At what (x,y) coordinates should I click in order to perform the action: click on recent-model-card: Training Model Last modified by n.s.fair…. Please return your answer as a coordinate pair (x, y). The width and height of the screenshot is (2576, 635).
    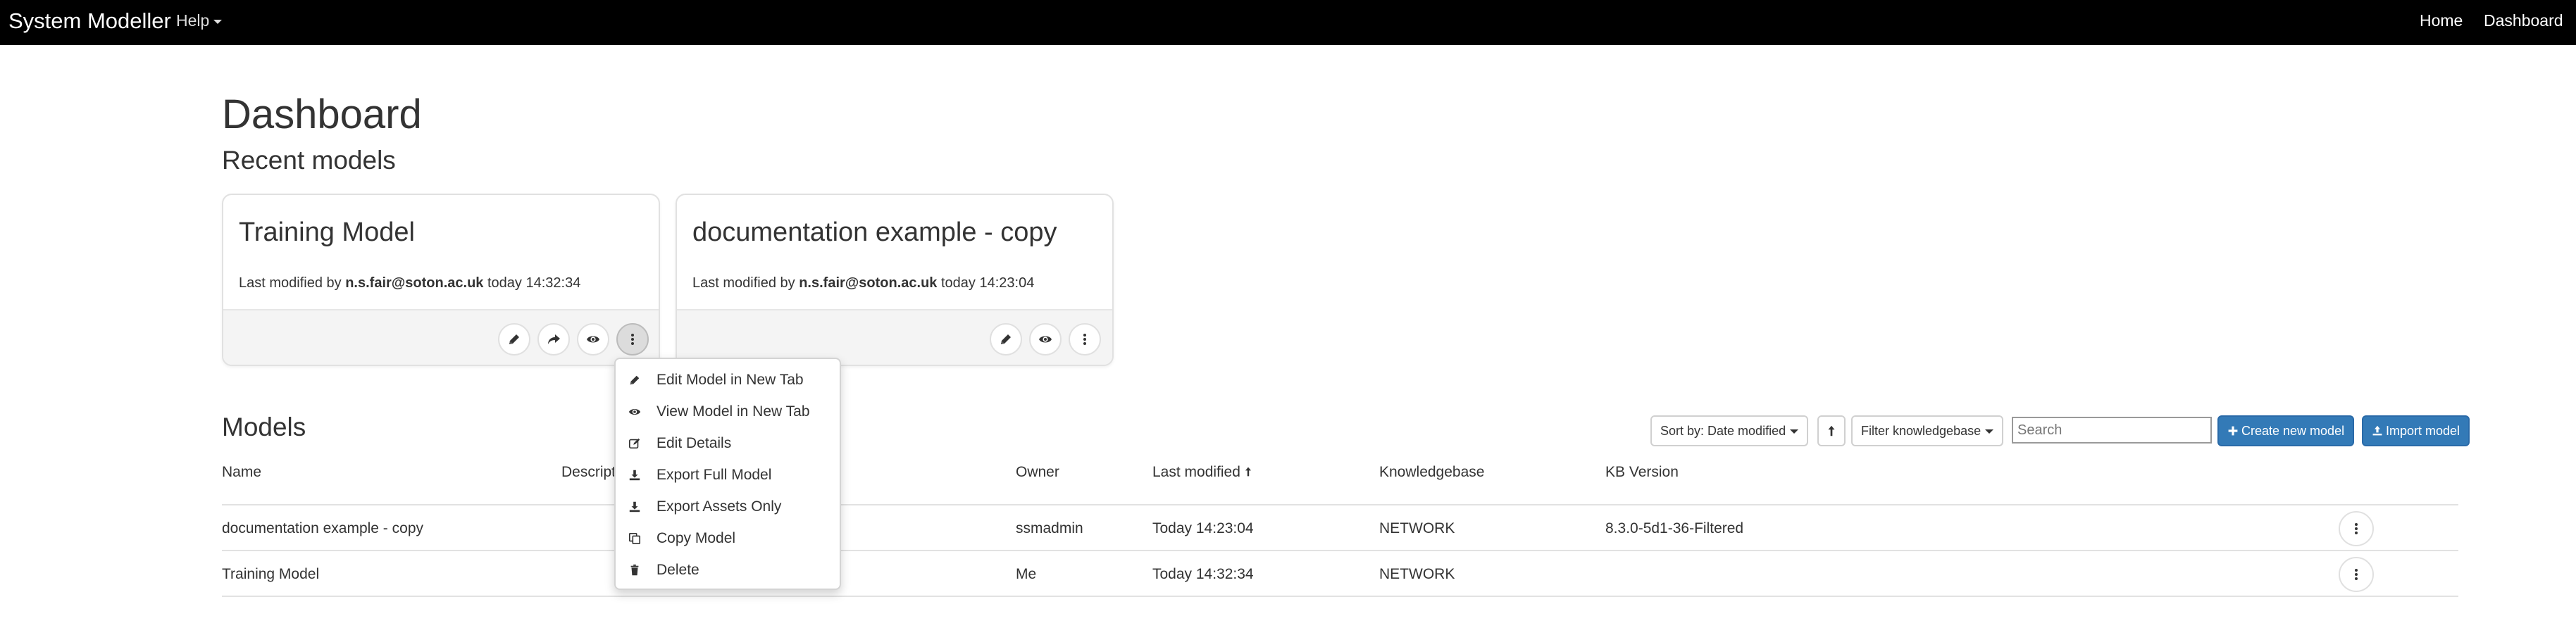
    Looking at the image, I should click on (441, 280).